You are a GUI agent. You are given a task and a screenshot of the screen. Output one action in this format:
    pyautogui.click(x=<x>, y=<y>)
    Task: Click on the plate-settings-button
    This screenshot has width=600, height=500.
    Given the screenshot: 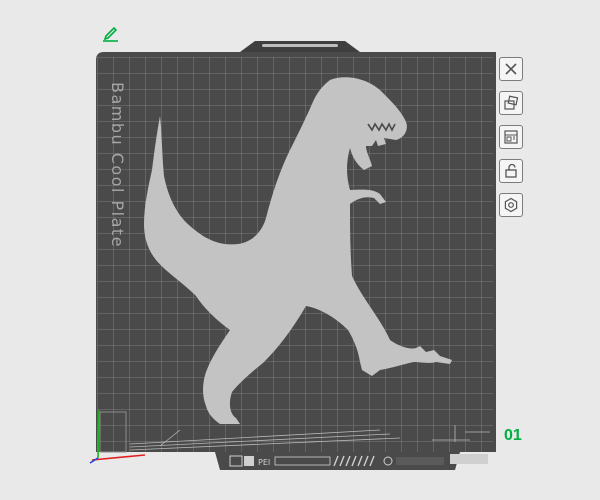 What is the action you would take?
    pyautogui.click(x=511, y=205)
    